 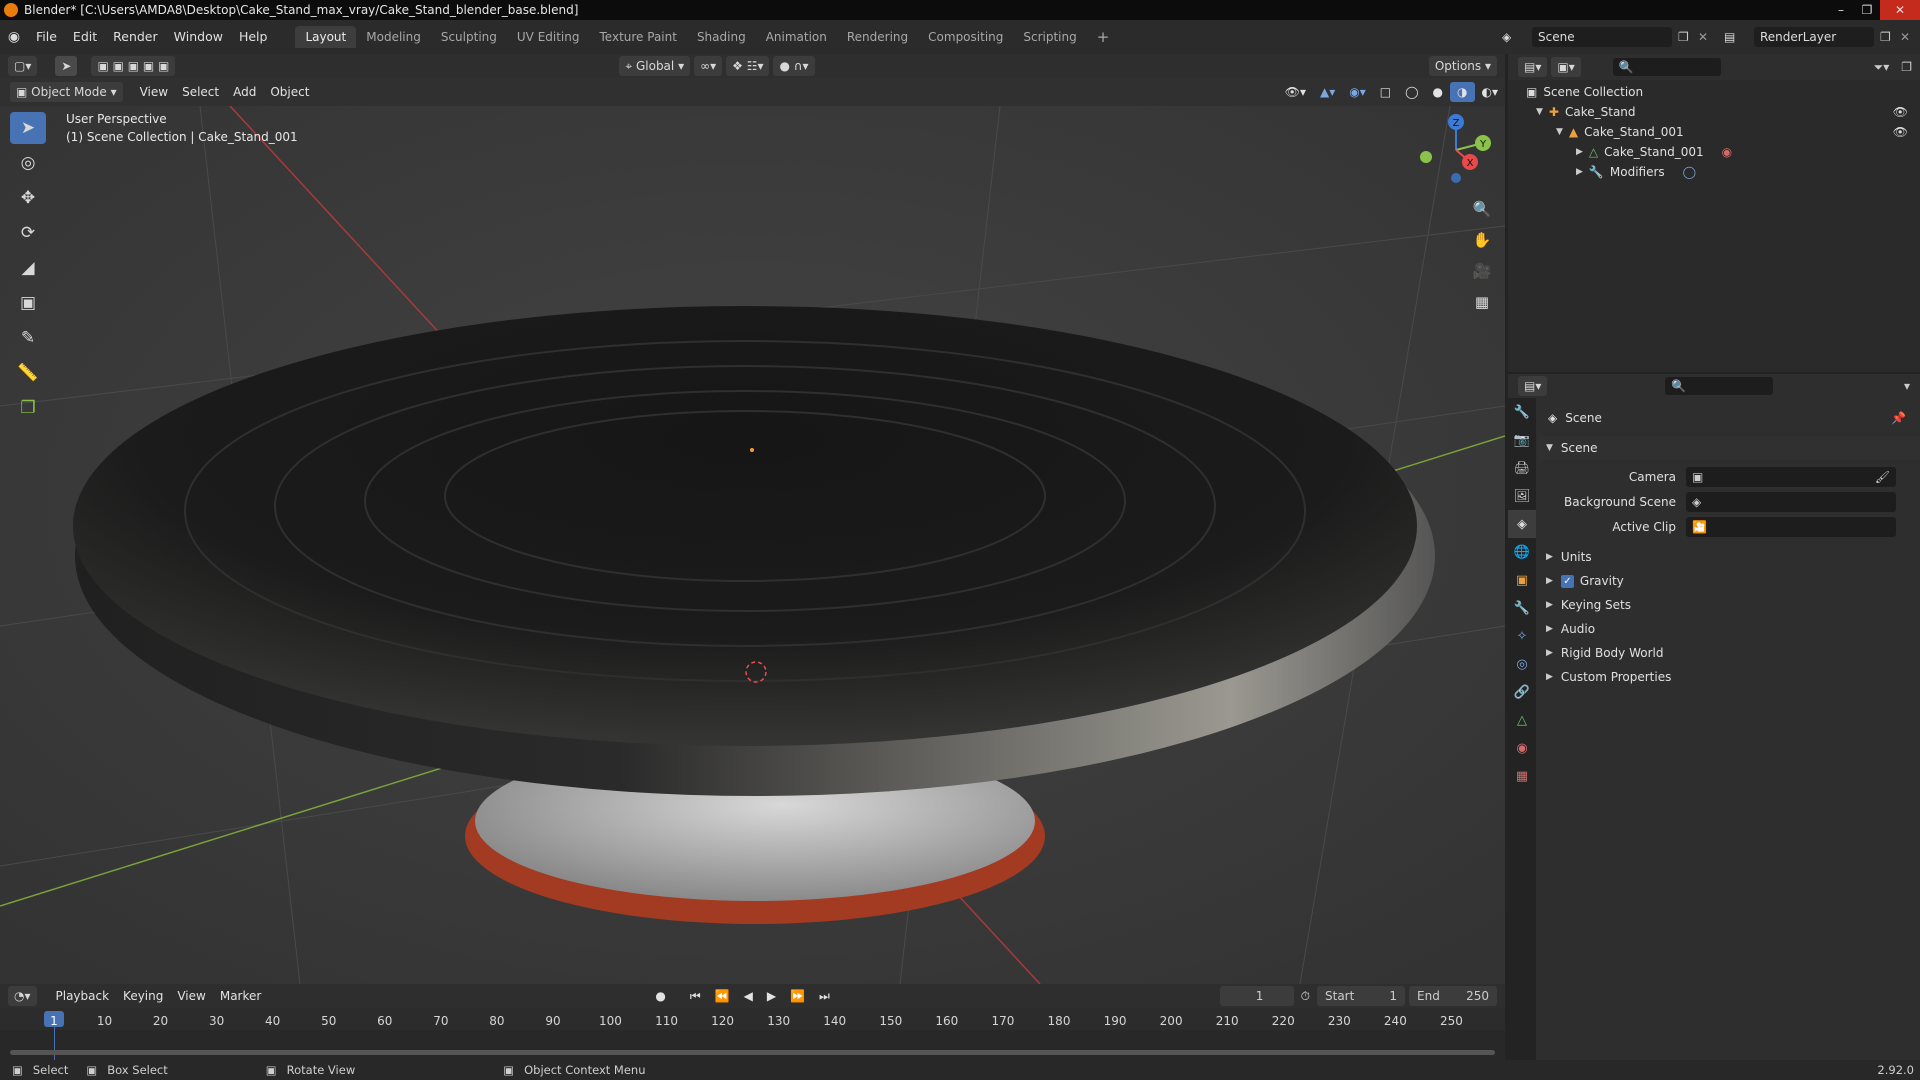 What do you see at coordinates (748, 996) in the screenshot?
I see `play-reverse-icon: ◀` at bounding box center [748, 996].